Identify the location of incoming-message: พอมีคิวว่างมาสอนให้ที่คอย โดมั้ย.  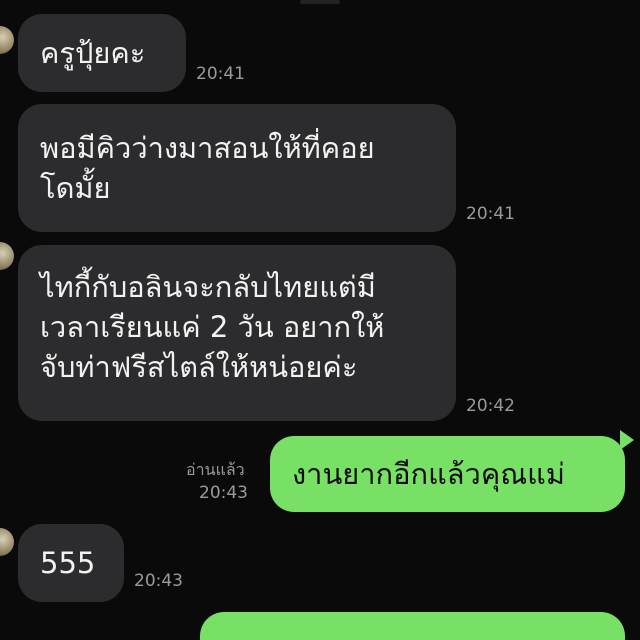
(237, 168).